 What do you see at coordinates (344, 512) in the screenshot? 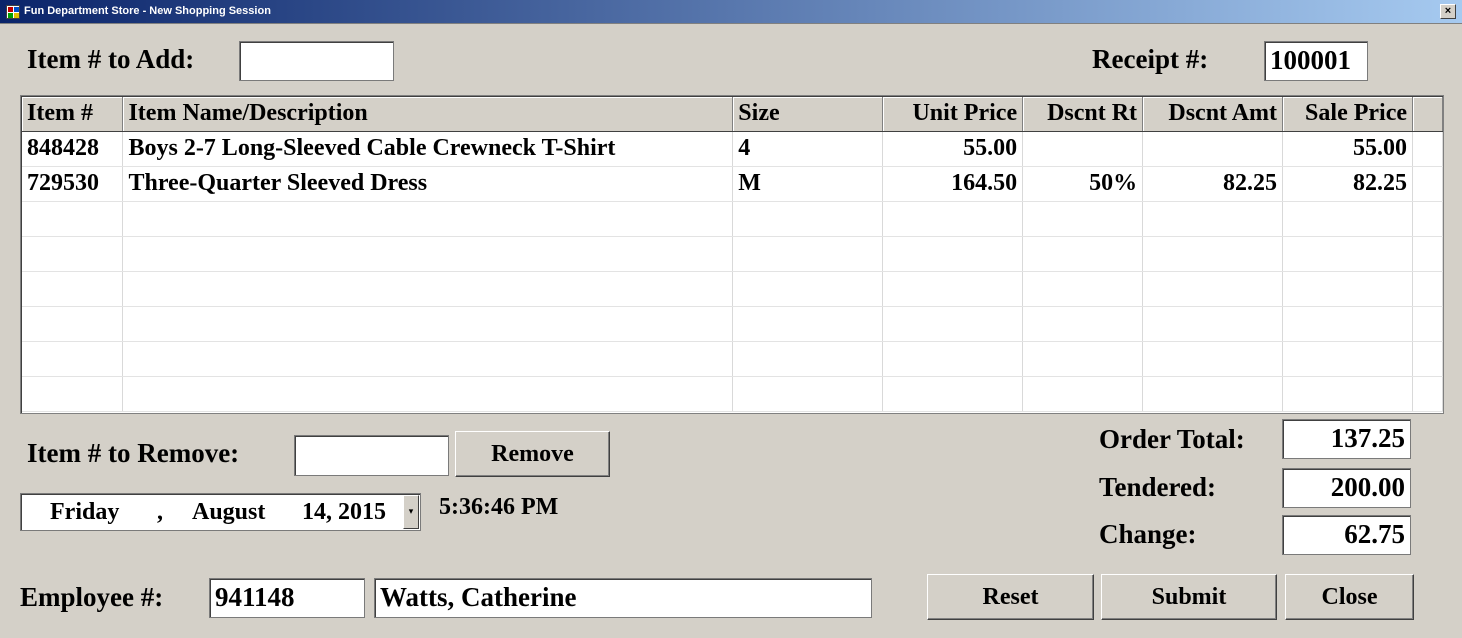
I see `date-day-year: 14, 2015` at bounding box center [344, 512].